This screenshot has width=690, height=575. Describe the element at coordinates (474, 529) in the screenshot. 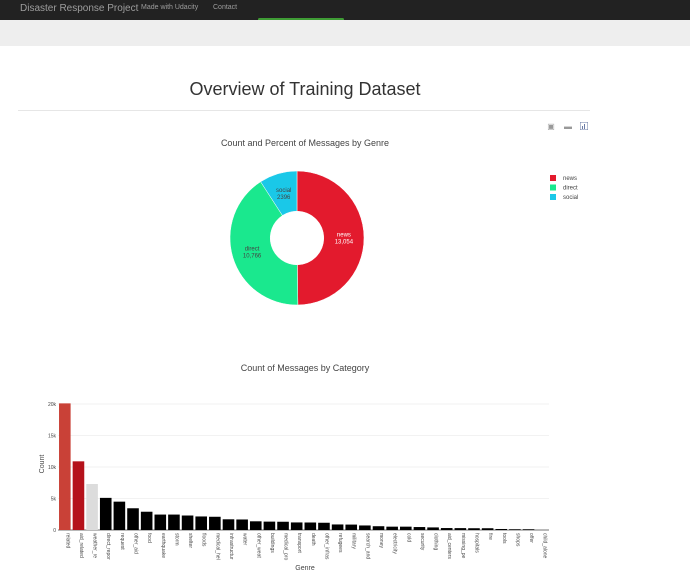

I see `bar-hospitals` at that location.